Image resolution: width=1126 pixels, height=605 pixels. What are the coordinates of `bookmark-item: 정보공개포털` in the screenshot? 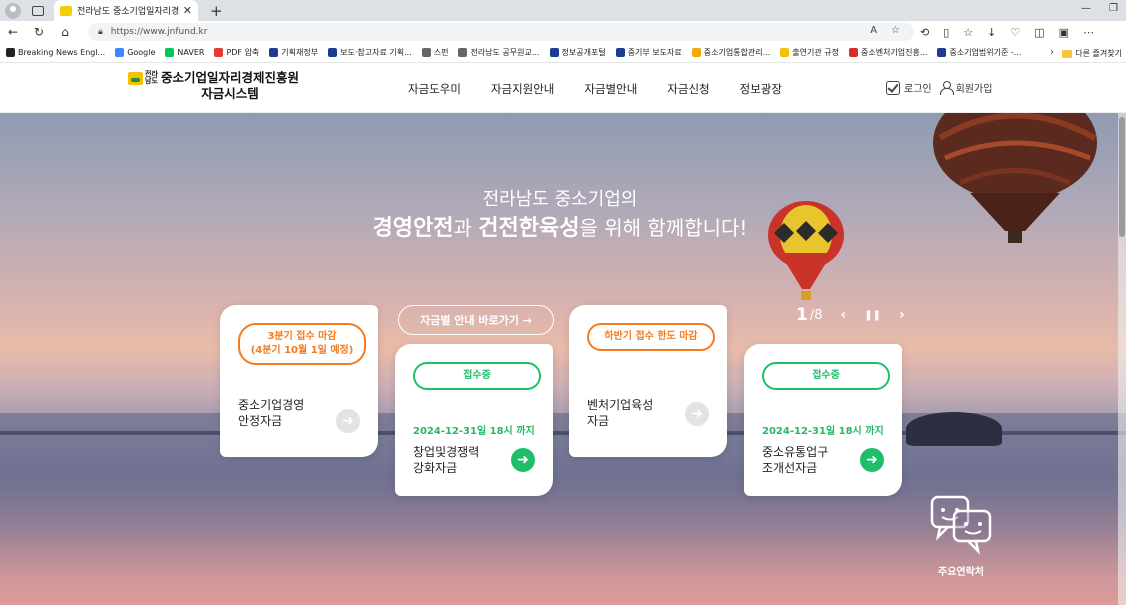 It's located at (577, 52).